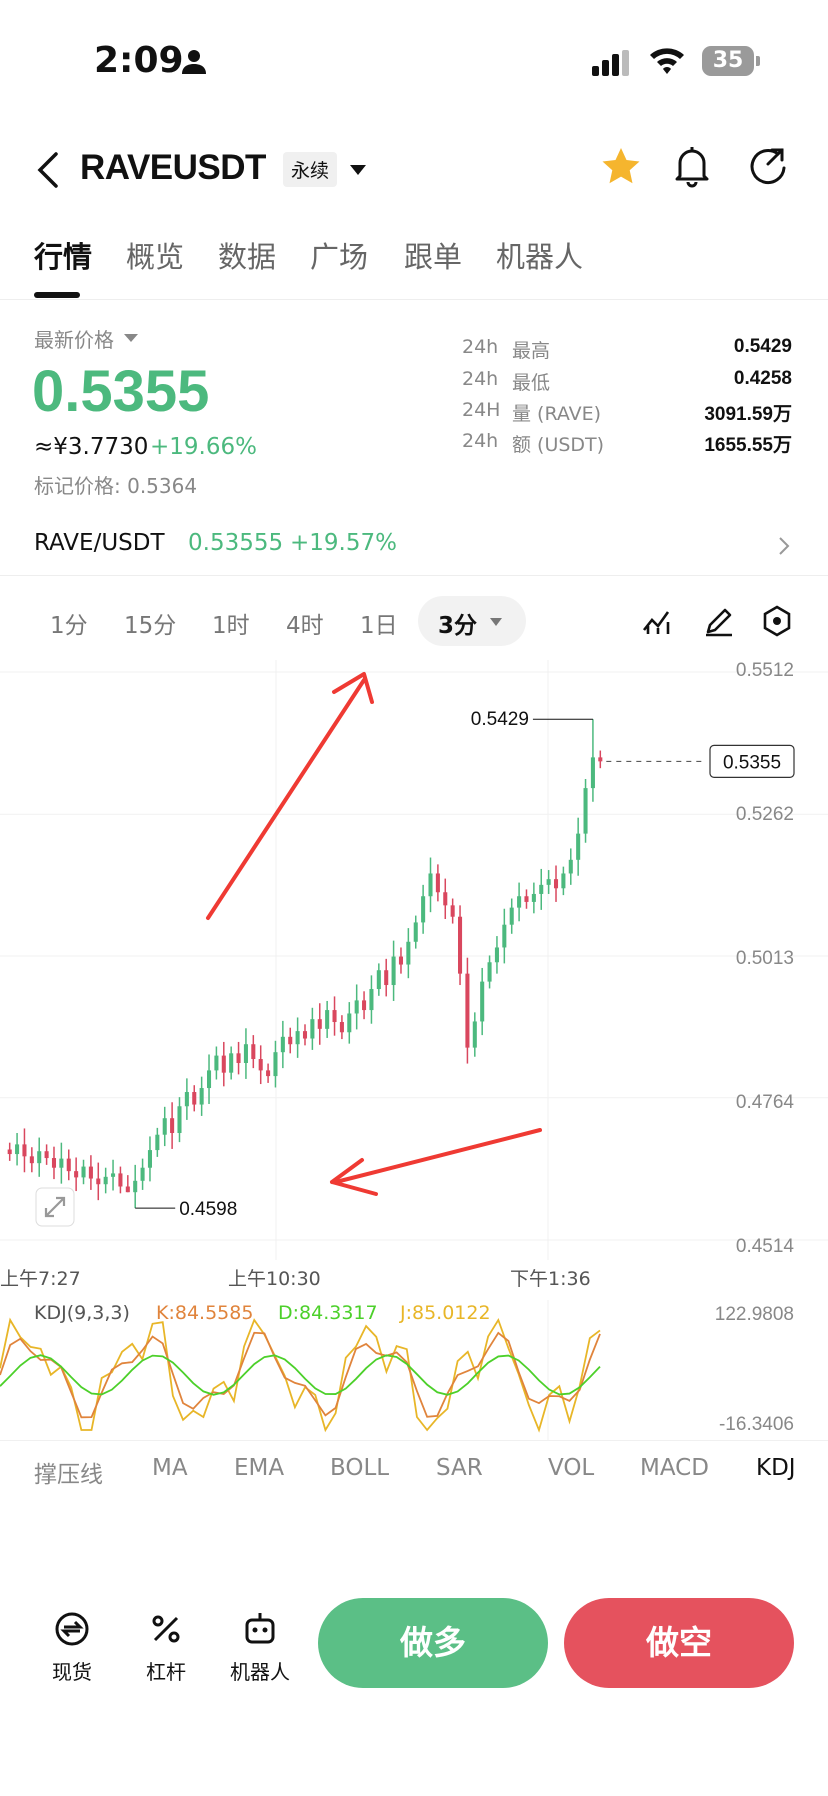 Image resolution: width=828 pixels, height=1796 pixels. What do you see at coordinates (72, 1647) in the screenshot?
I see `spot-button: 现货` at bounding box center [72, 1647].